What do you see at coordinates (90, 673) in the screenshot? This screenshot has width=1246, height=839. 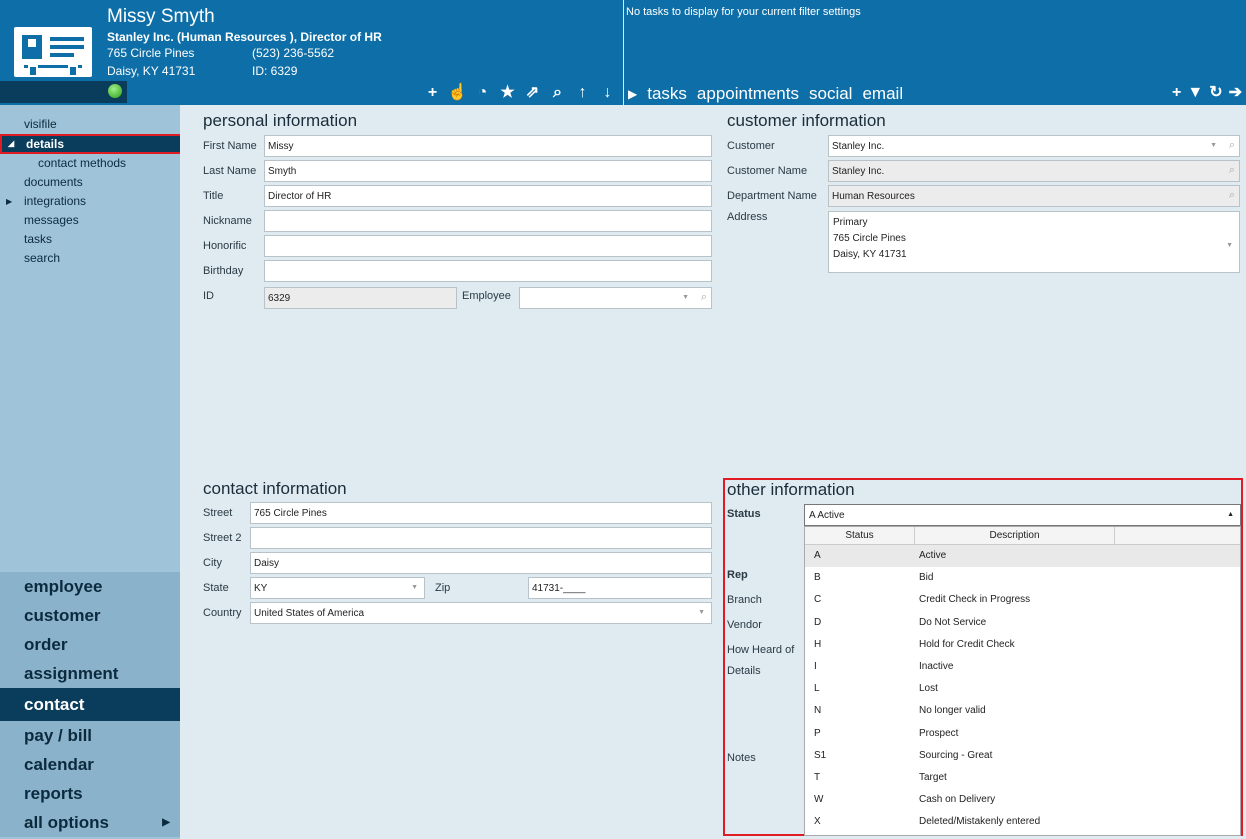 I see `nav-item-assignment: assignment` at bounding box center [90, 673].